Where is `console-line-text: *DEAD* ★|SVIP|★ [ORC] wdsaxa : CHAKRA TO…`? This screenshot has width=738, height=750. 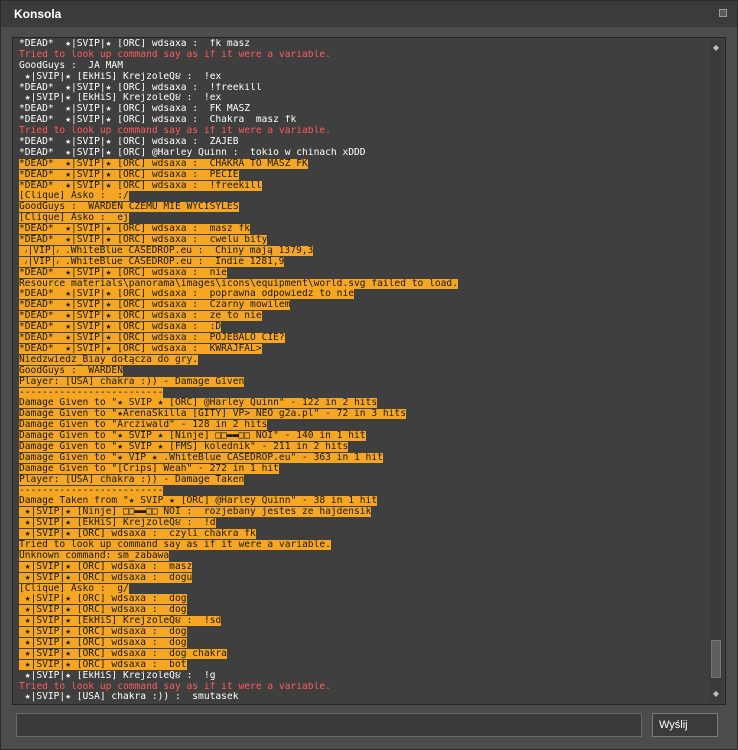 console-line-text: *DEAD* ★|SVIP|★ [ORC] wdsaxa : CHAKRA TO… is located at coordinates (163, 163).